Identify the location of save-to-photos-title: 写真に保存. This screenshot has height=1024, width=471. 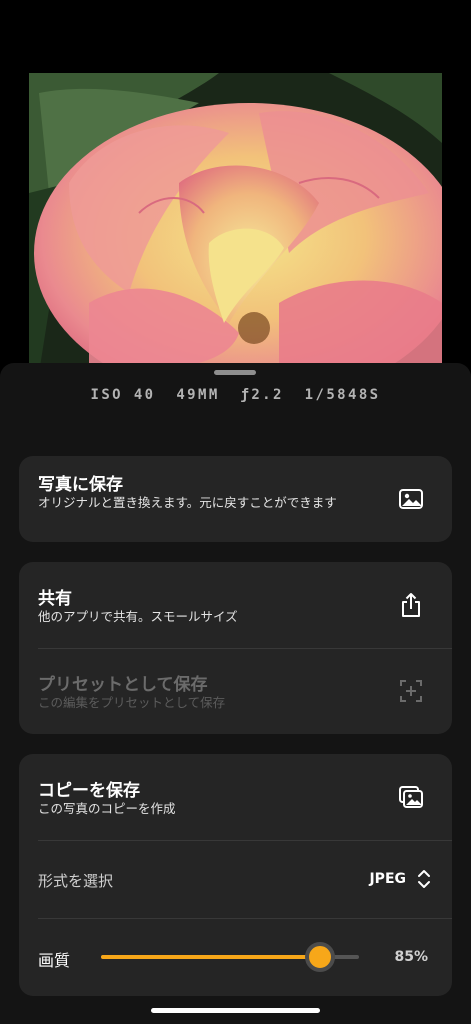
(80, 485).